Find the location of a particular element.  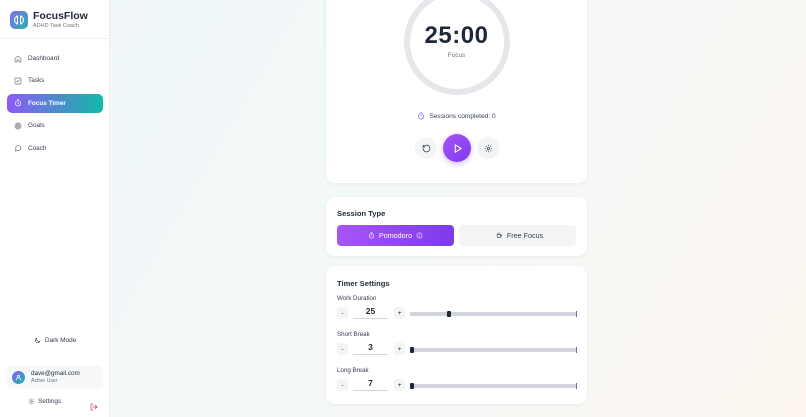

user-icon is located at coordinates (18, 377).